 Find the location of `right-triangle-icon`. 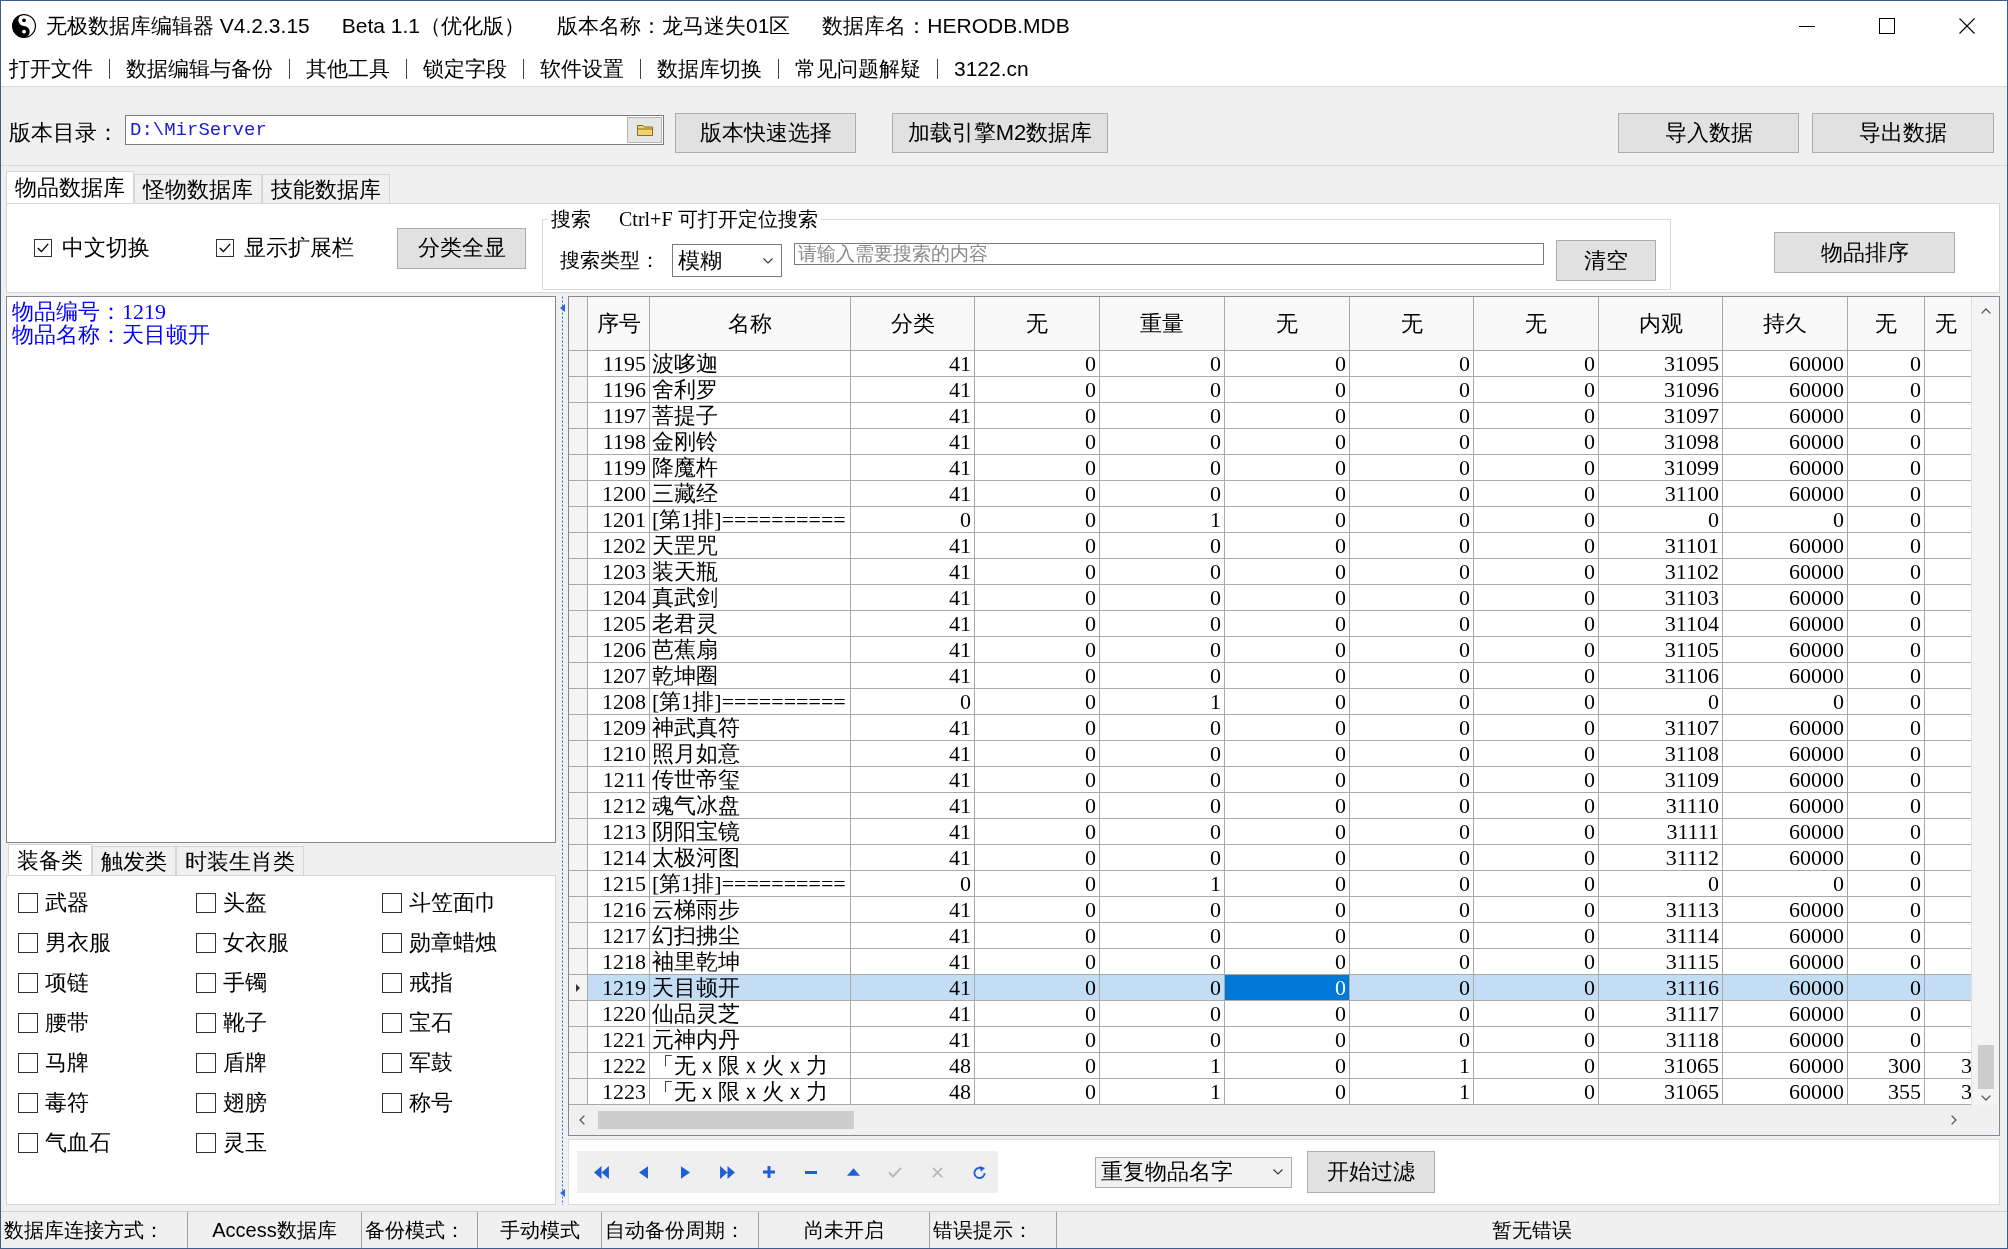

right-triangle-icon is located at coordinates (685, 1172).